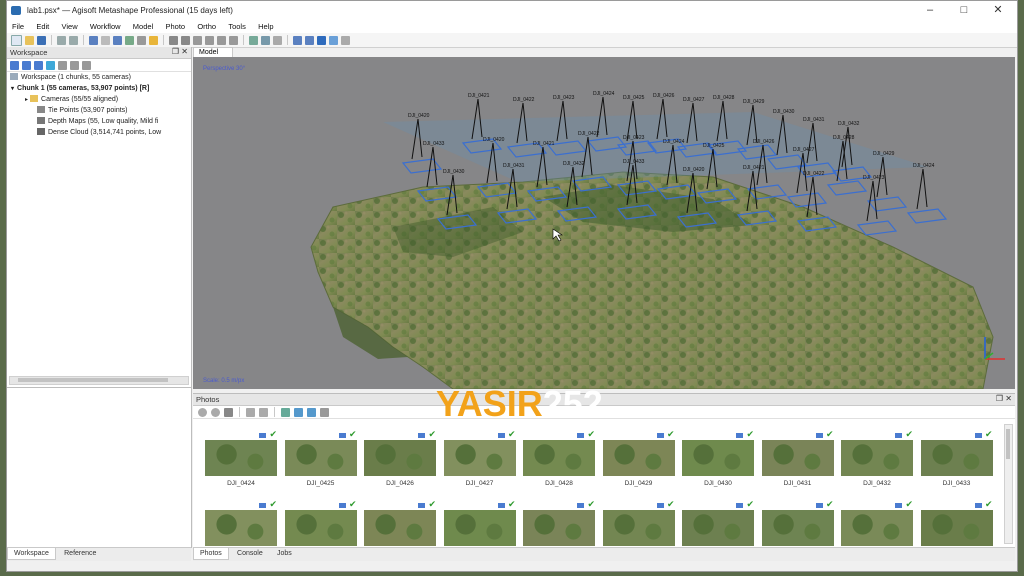  I want to click on photos-title: Photos, so click(208, 399).